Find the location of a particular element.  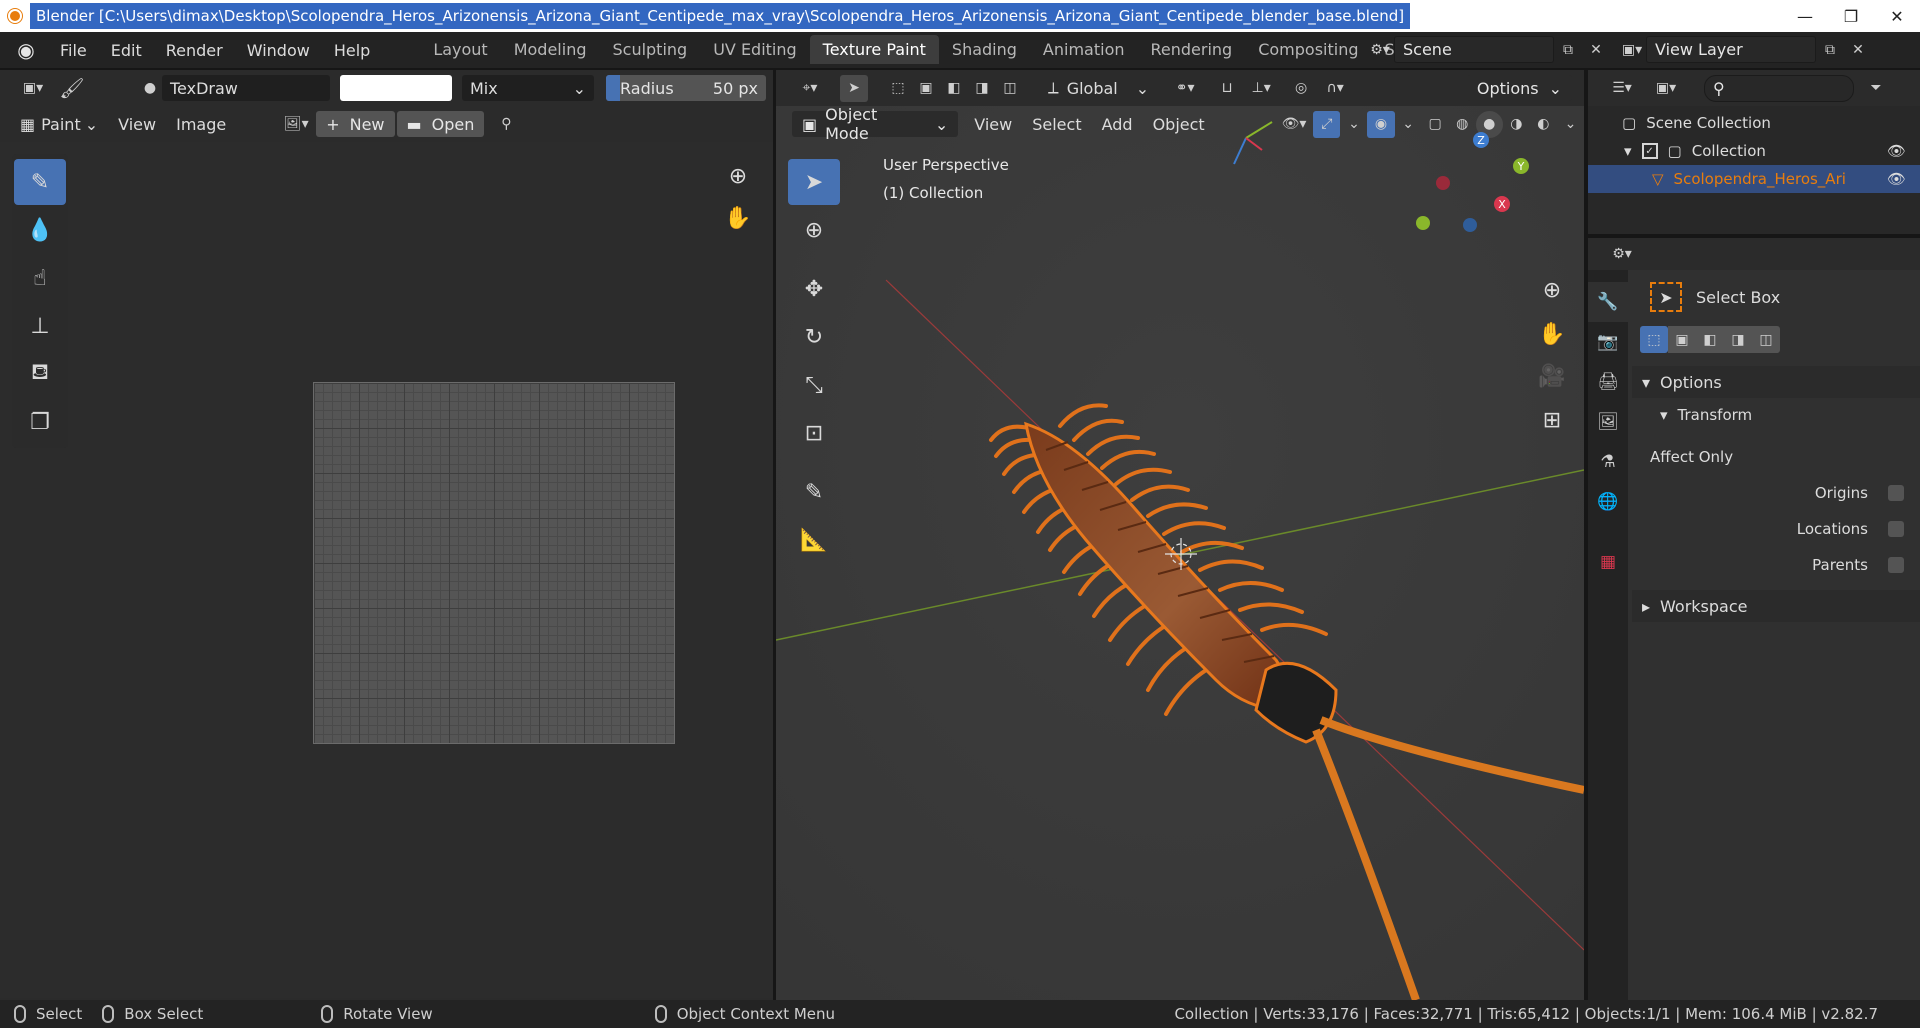

draw-brush-tool-icon: ✎ is located at coordinates (40, 182).